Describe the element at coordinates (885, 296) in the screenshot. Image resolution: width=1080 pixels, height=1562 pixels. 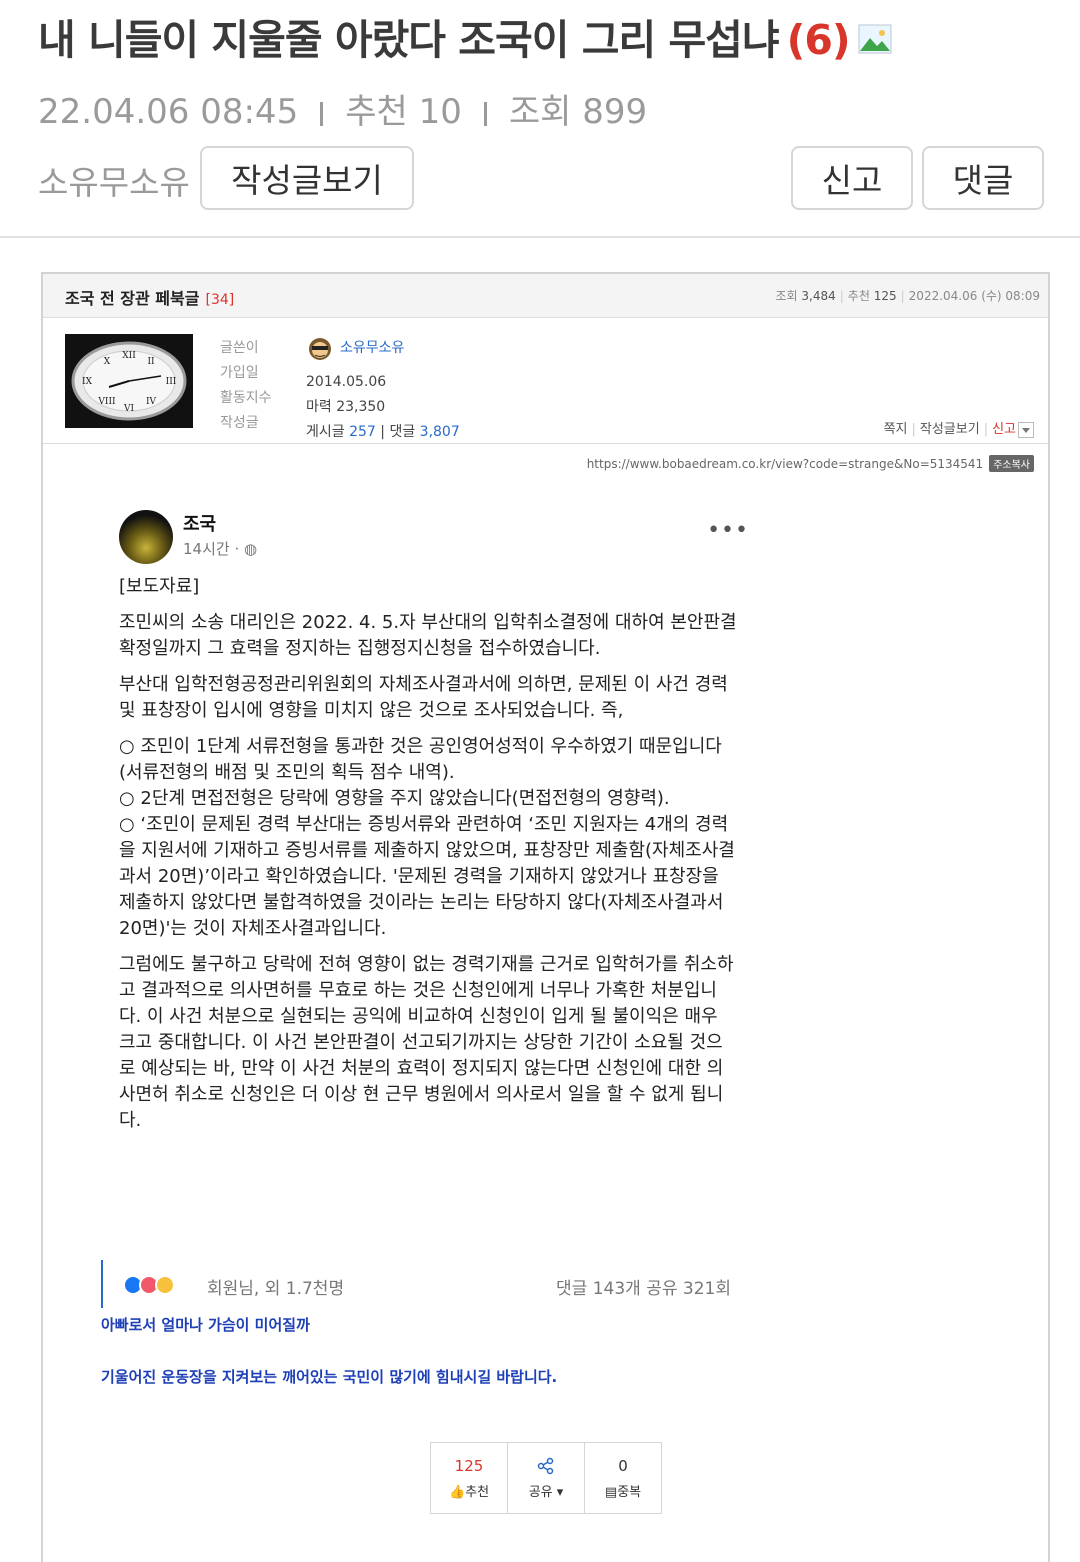
I see `embed-rec: 125` at that location.